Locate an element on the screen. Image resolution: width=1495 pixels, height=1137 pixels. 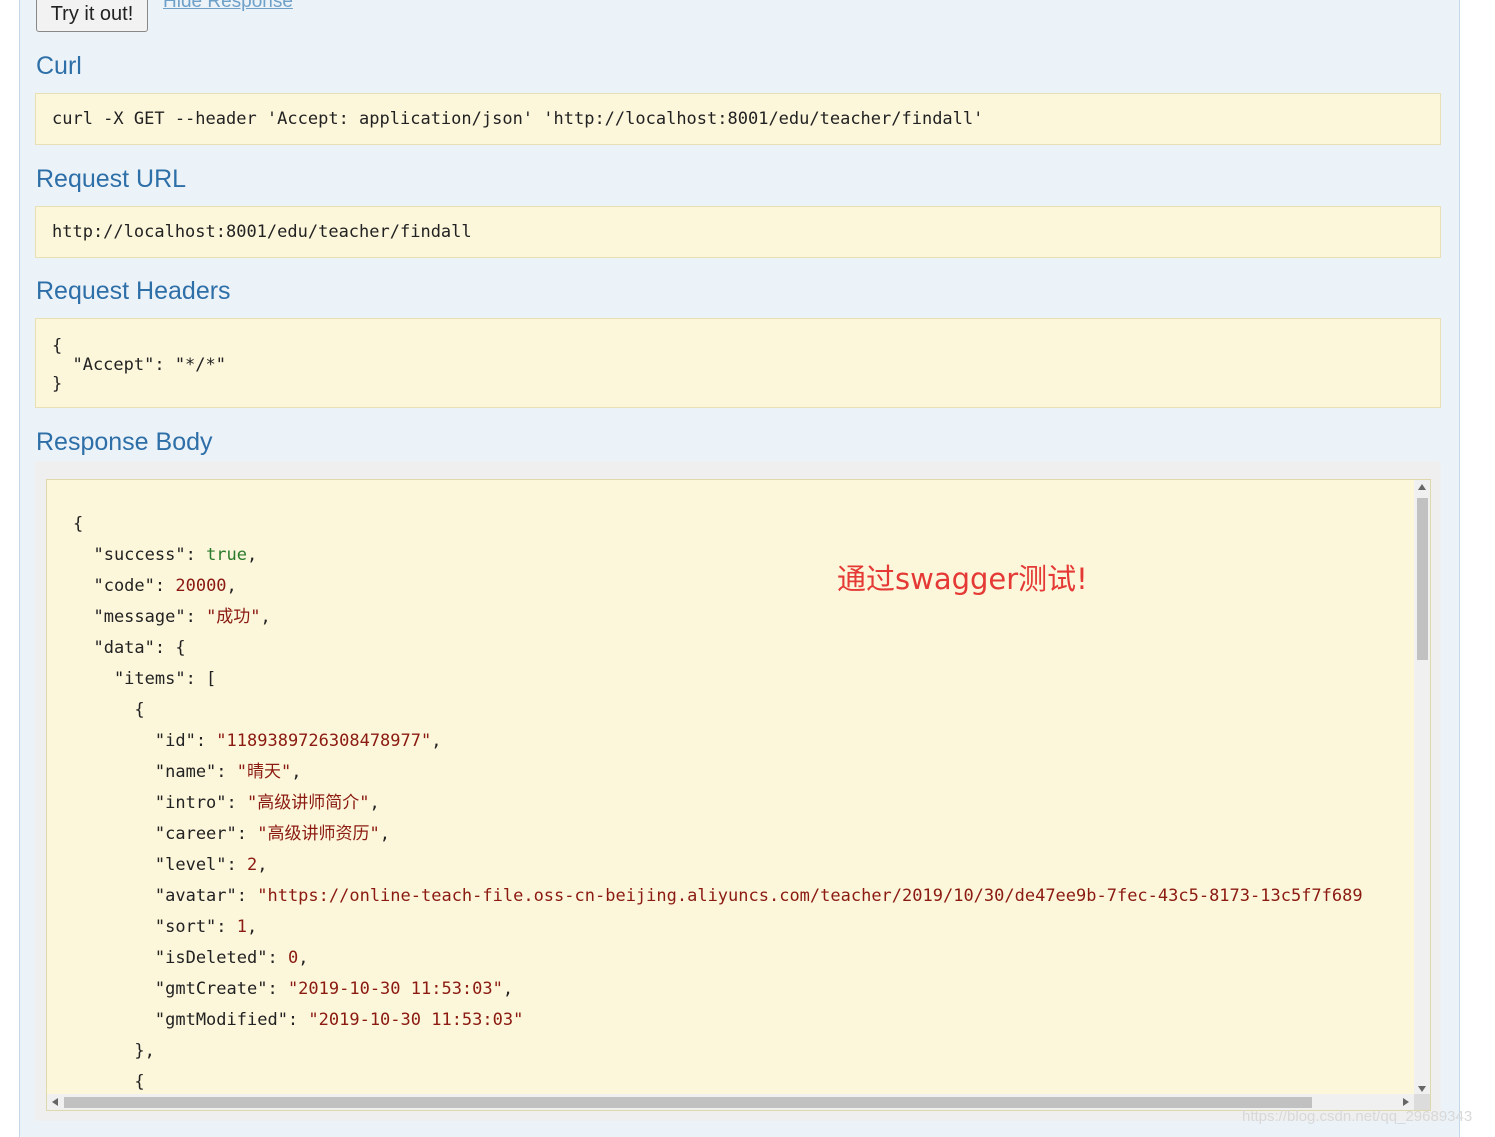
success-value: true is located at coordinates (227, 555).